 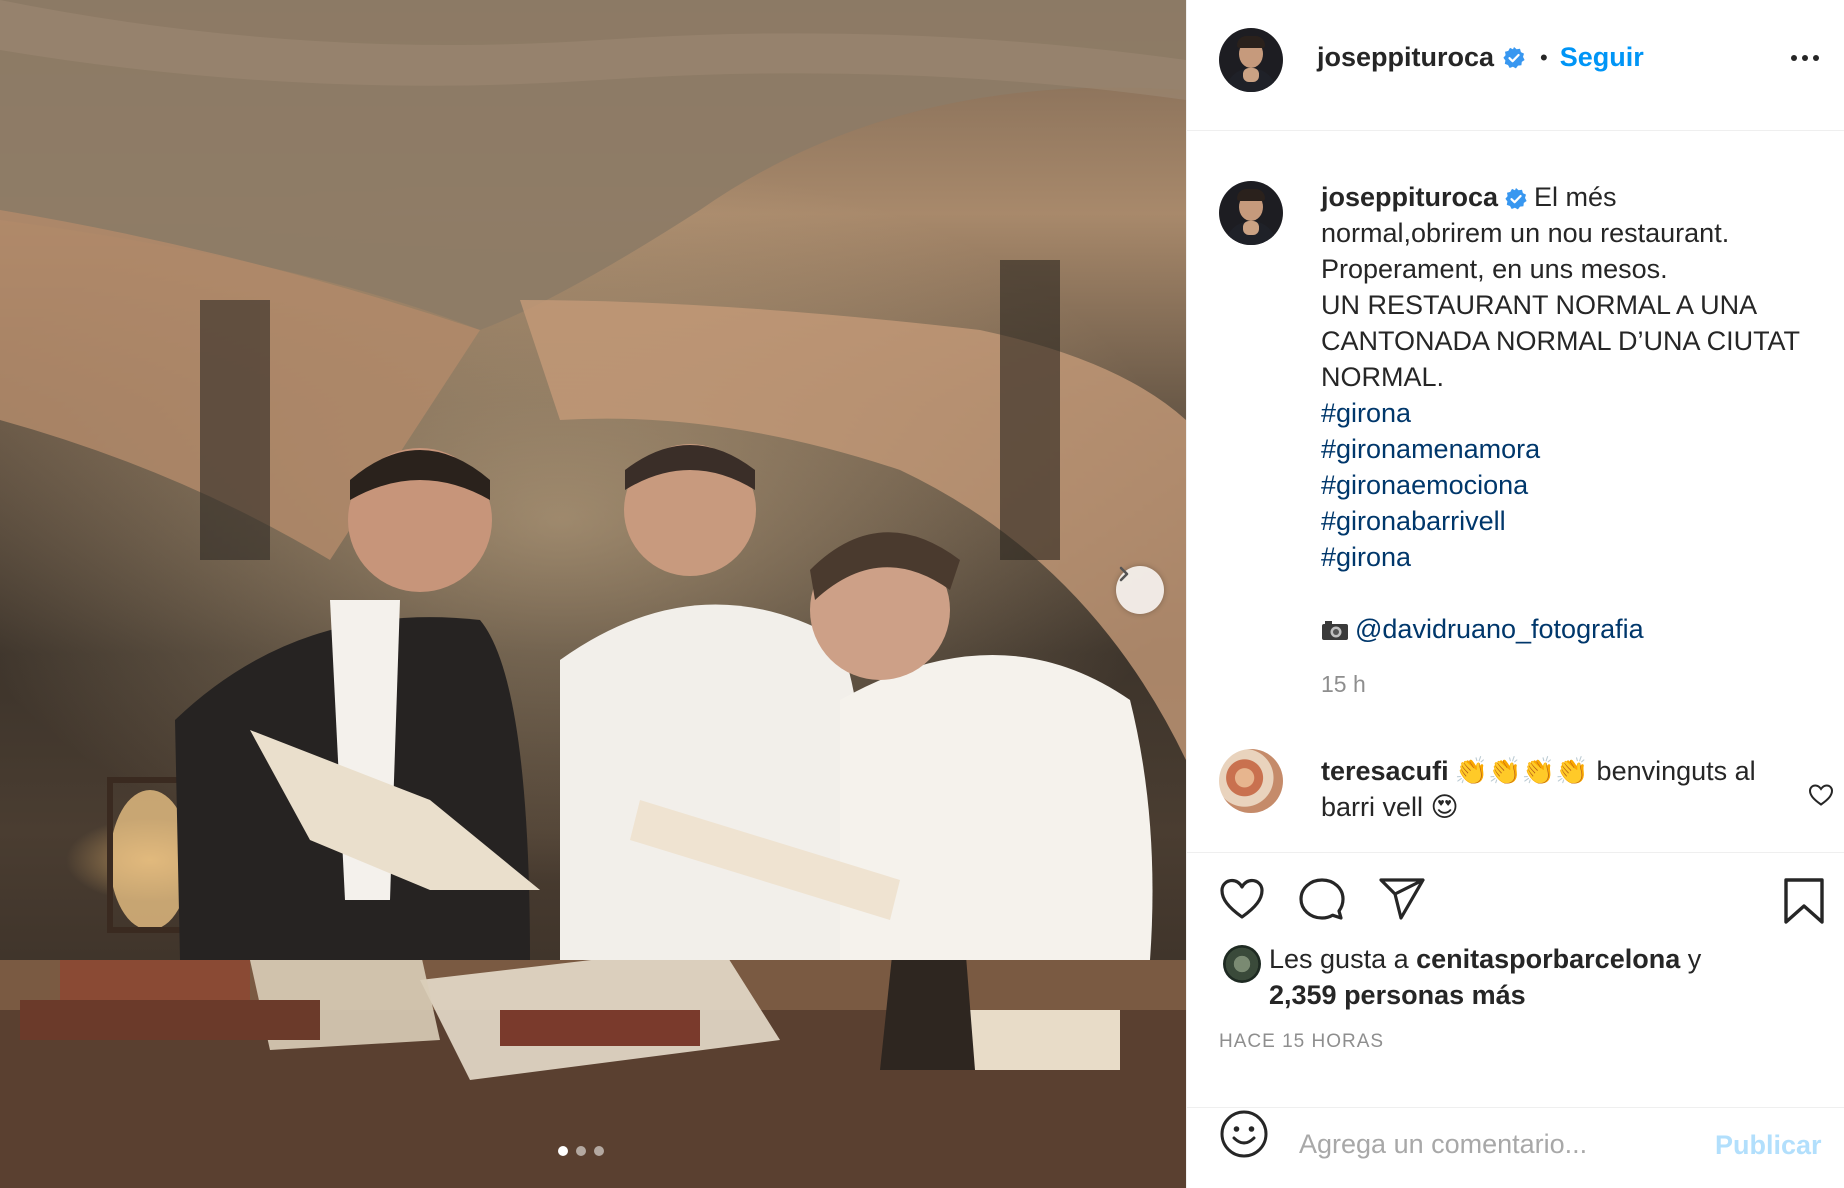 I want to click on next-image-button, so click(x=1140, y=590).